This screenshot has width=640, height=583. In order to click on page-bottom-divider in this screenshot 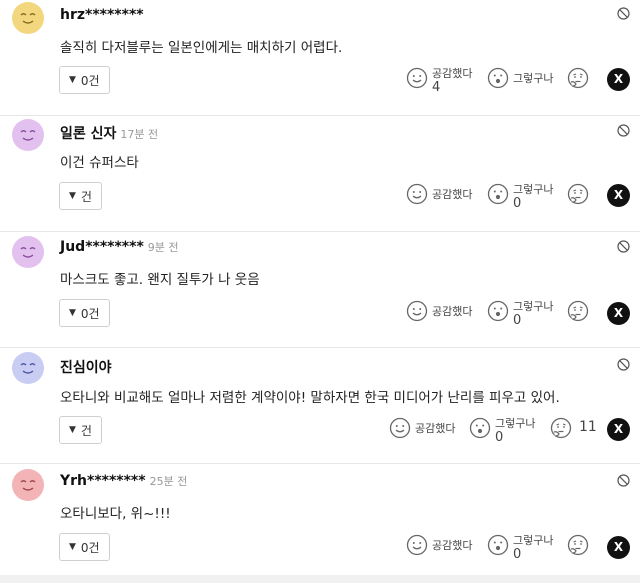, I will do `click(320, 579)`.